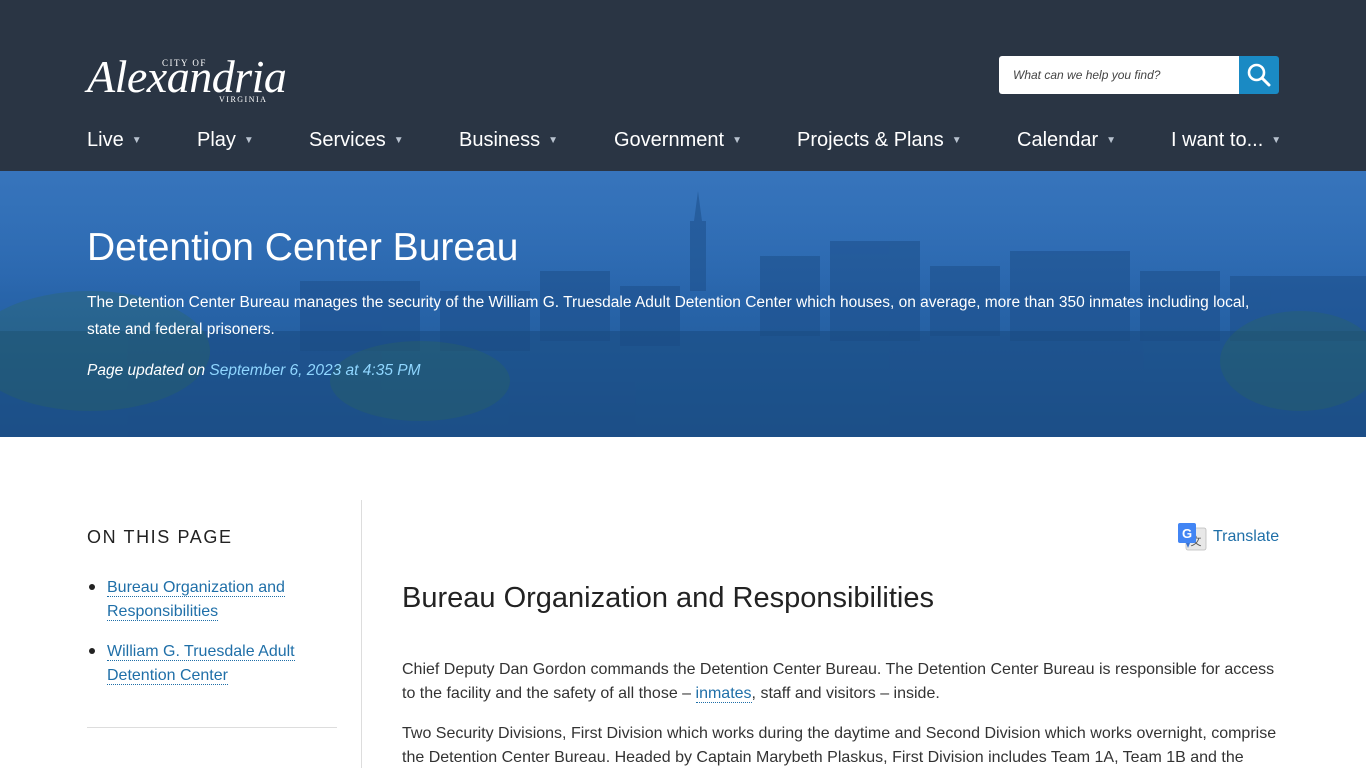 The width and height of the screenshot is (1366, 770). I want to click on nav-label: Business, so click(500, 140).